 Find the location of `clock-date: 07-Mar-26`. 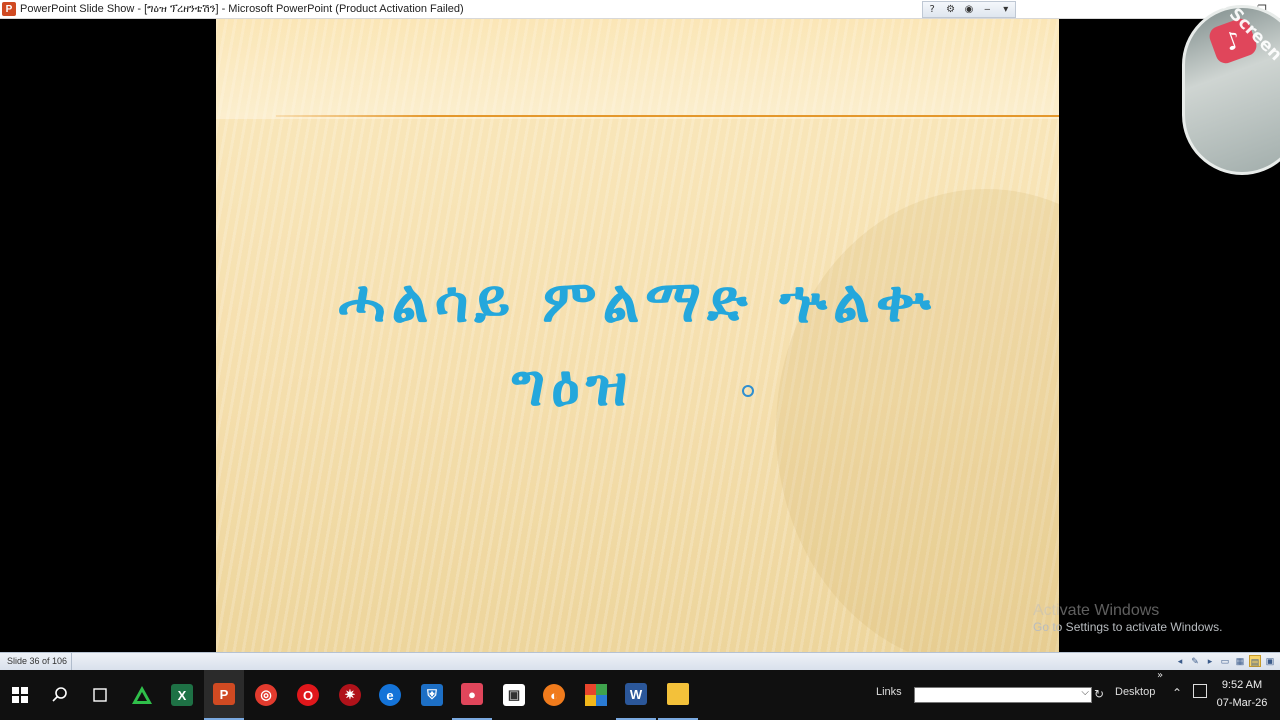

clock-date: 07-Mar-26 is located at coordinates (1242, 703).